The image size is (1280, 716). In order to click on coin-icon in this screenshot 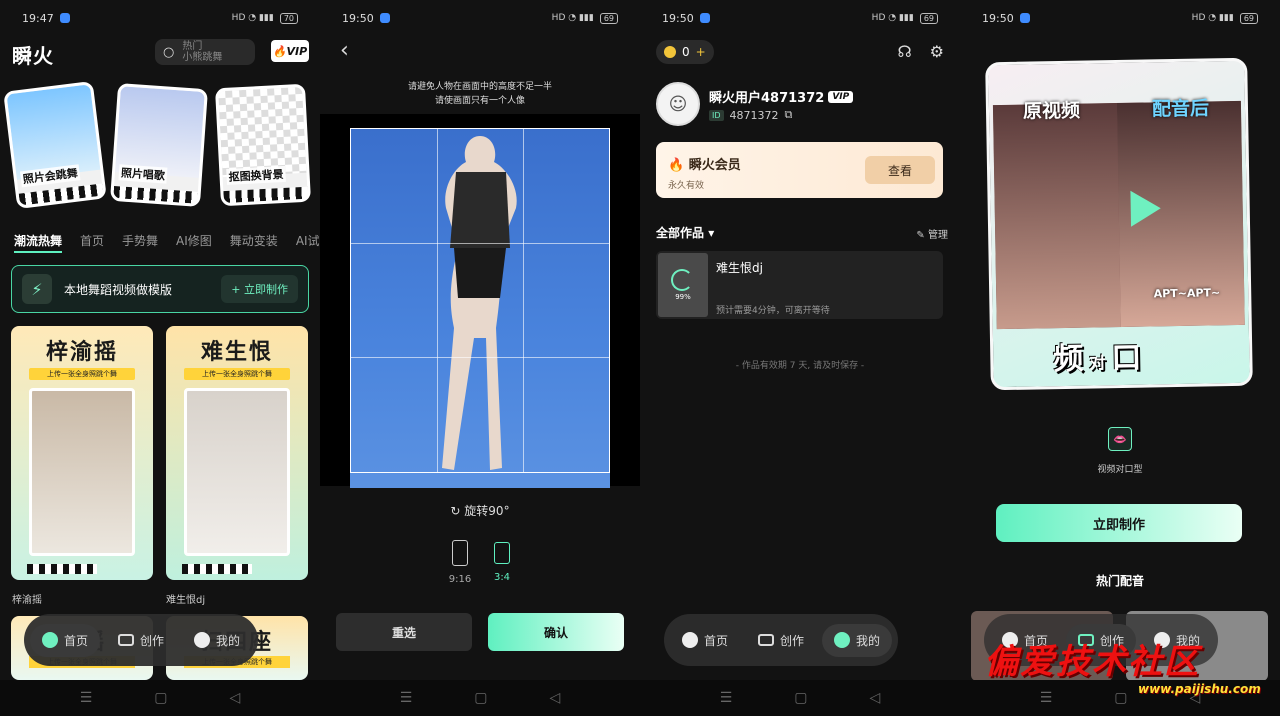, I will do `click(670, 52)`.